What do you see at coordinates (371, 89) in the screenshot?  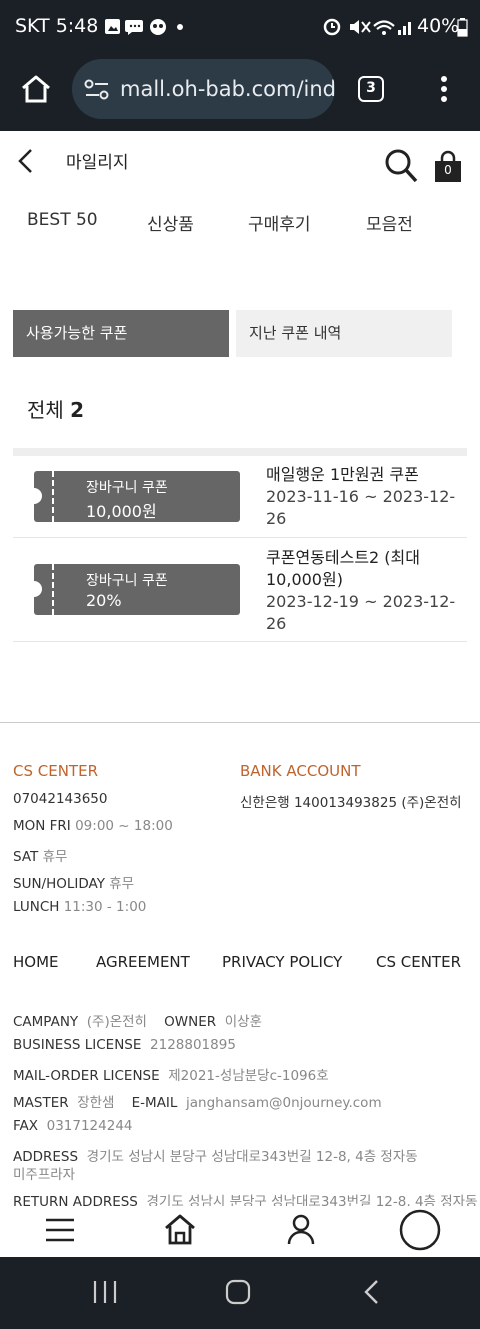 I see `tab-switcher-button: 3` at bounding box center [371, 89].